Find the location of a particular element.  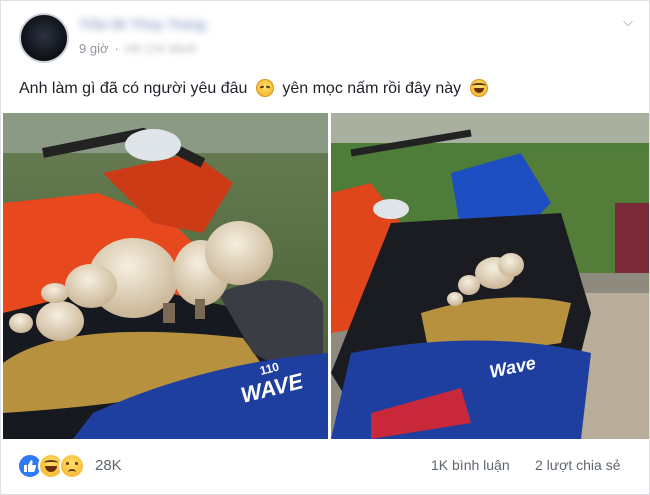

disappointed-face-icon is located at coordinates (264, 88).